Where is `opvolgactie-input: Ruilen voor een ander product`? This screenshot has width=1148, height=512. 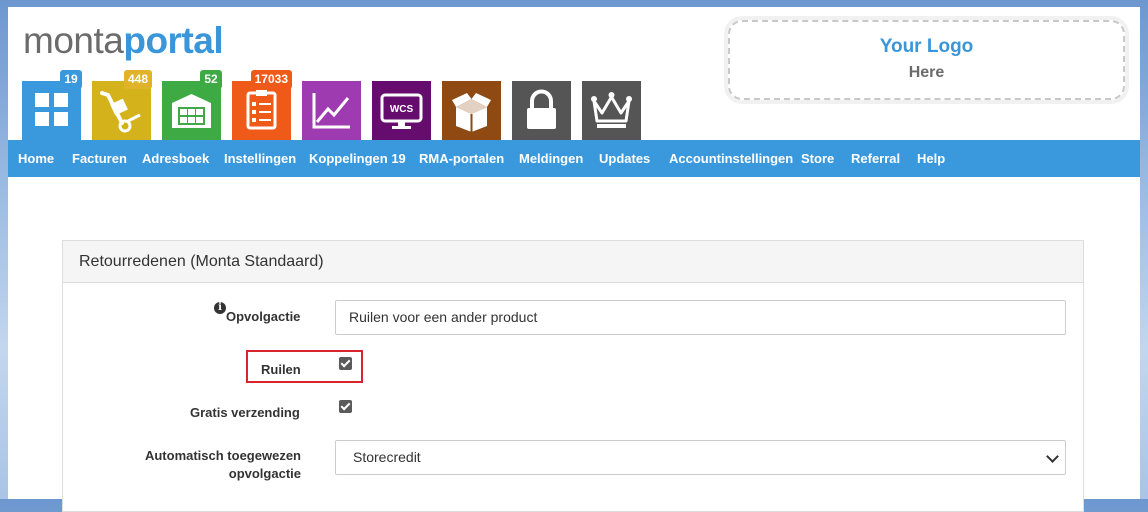 opvolgactie-input: Ruilen voor een ander product is located at coordinates (700, 317).